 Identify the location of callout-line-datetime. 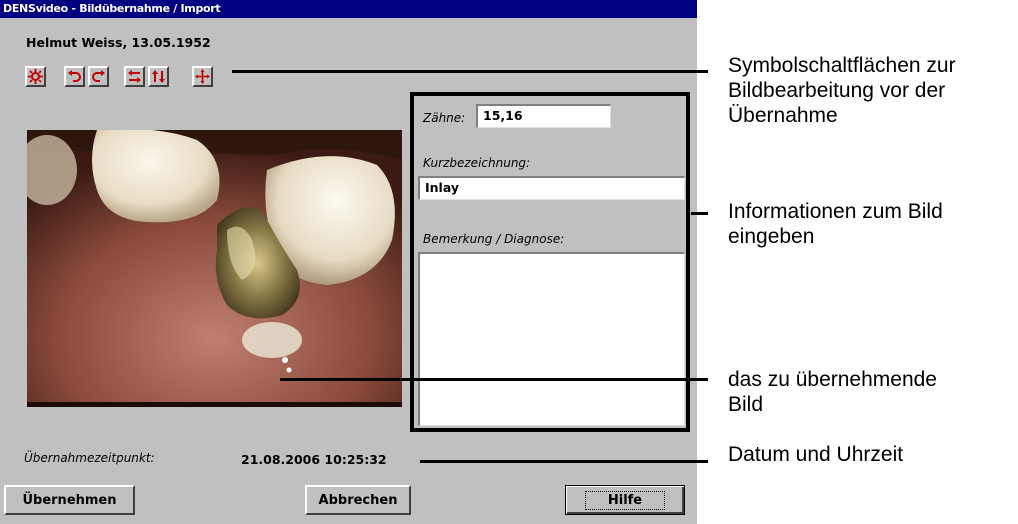
(564, 461).